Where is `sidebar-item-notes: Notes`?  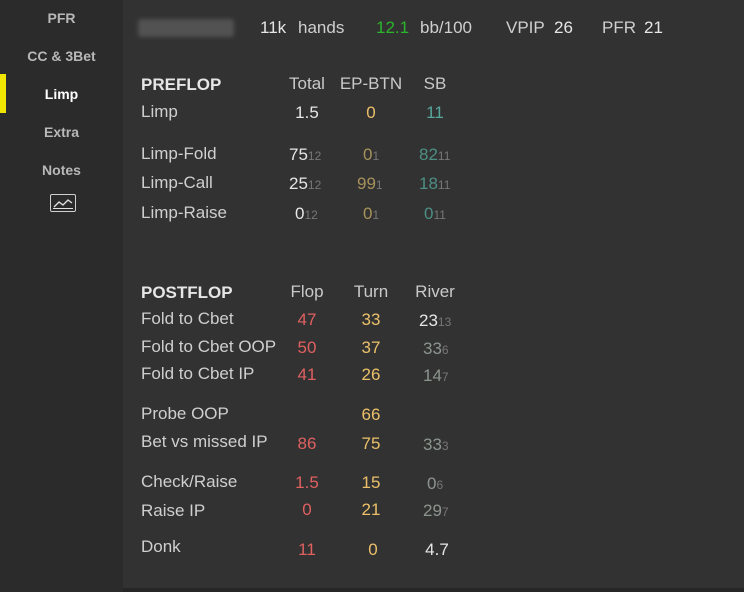 sidebar-item-notes: Notes is located at coordinates (61, 170).